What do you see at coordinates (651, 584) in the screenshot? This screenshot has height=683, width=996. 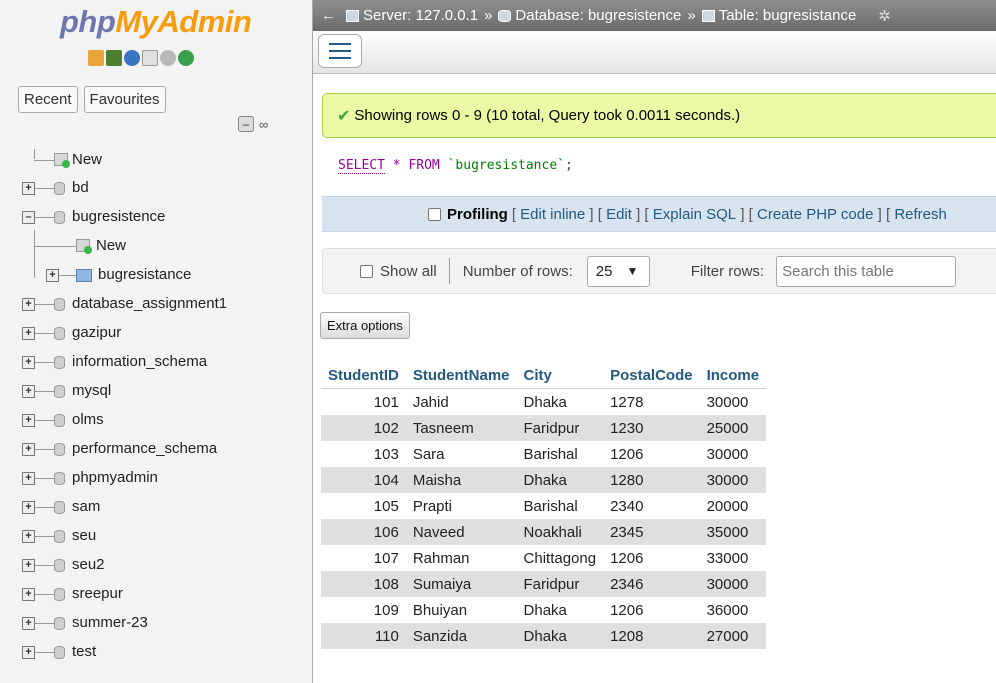 I see `cell-postalcode: 2346` at bounding box center [651, 584].